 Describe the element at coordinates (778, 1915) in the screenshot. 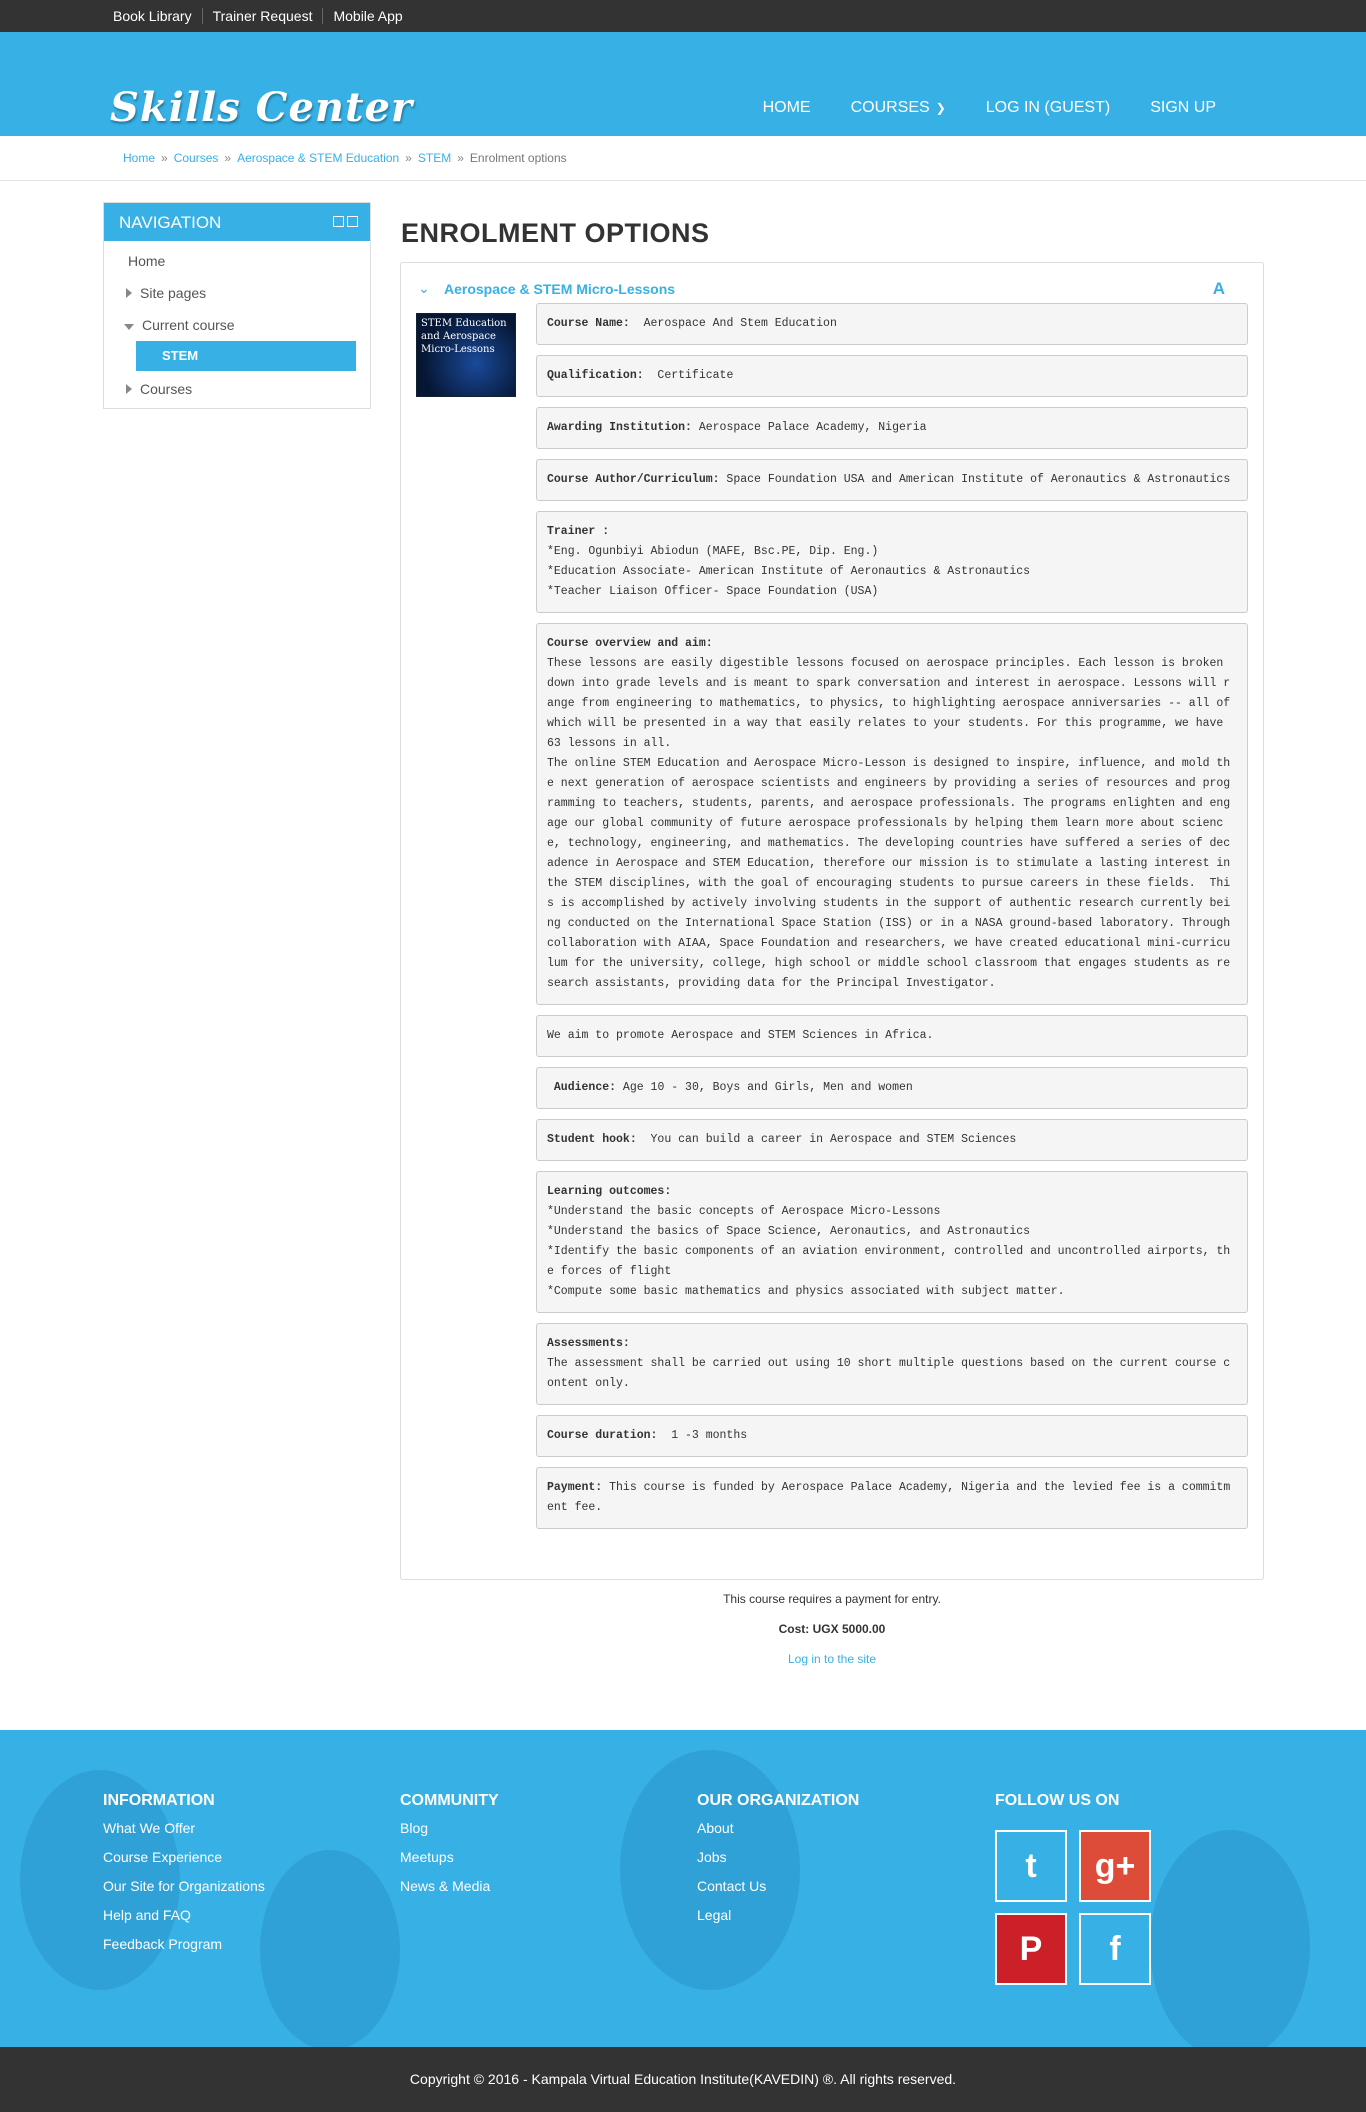

I see `footer-link-legal: Legal` at that location.